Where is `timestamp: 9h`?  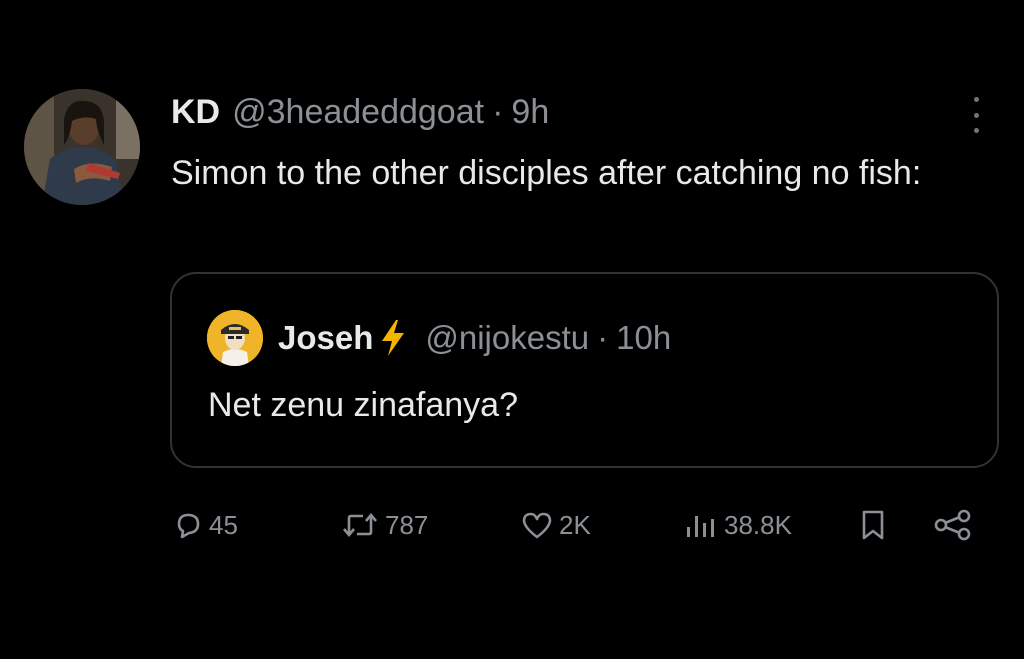
timestamp: 9h is located at coordinates (530, 112).